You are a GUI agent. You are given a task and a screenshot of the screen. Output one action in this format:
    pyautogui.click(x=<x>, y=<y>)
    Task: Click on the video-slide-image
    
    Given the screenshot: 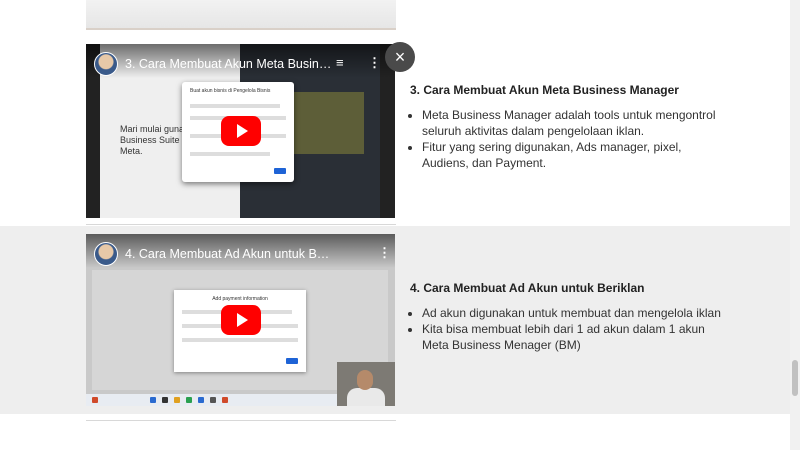 What is the action you would take?
    pyautogui.click(x=325, y=123)
    